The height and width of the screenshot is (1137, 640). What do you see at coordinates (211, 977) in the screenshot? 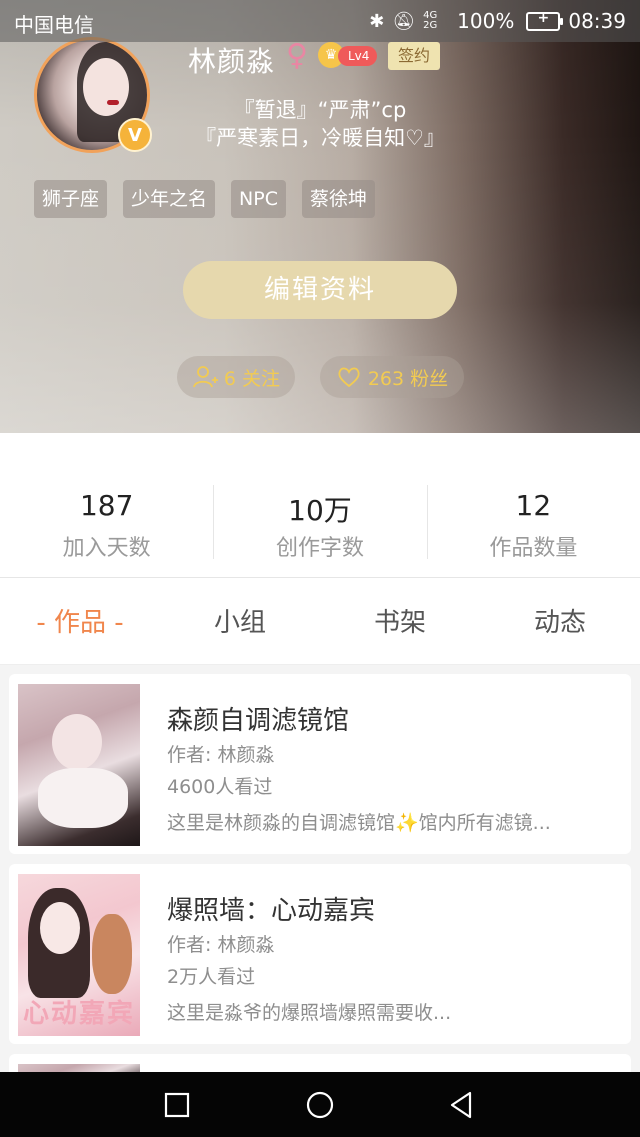
I see `work-views: 2万人看过` at bounding box center [211, 977].